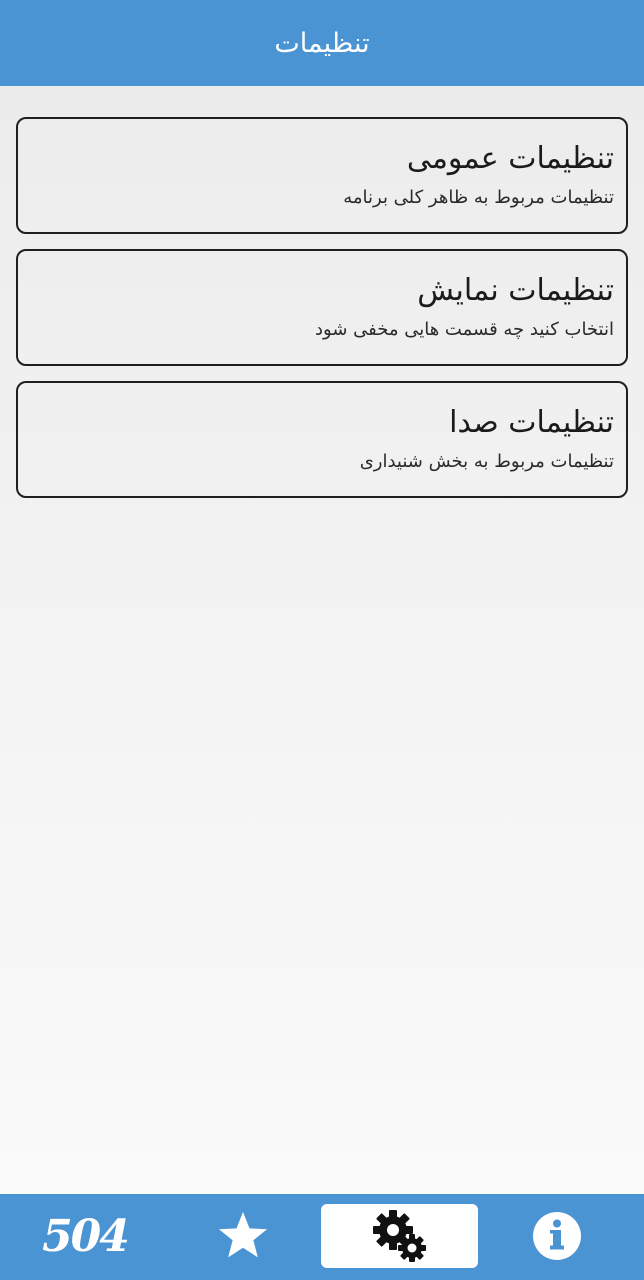 The height and width of the screenshot is (1280, 644). I want to click on card-title: تنظیمات صدا, so click(531, 422).